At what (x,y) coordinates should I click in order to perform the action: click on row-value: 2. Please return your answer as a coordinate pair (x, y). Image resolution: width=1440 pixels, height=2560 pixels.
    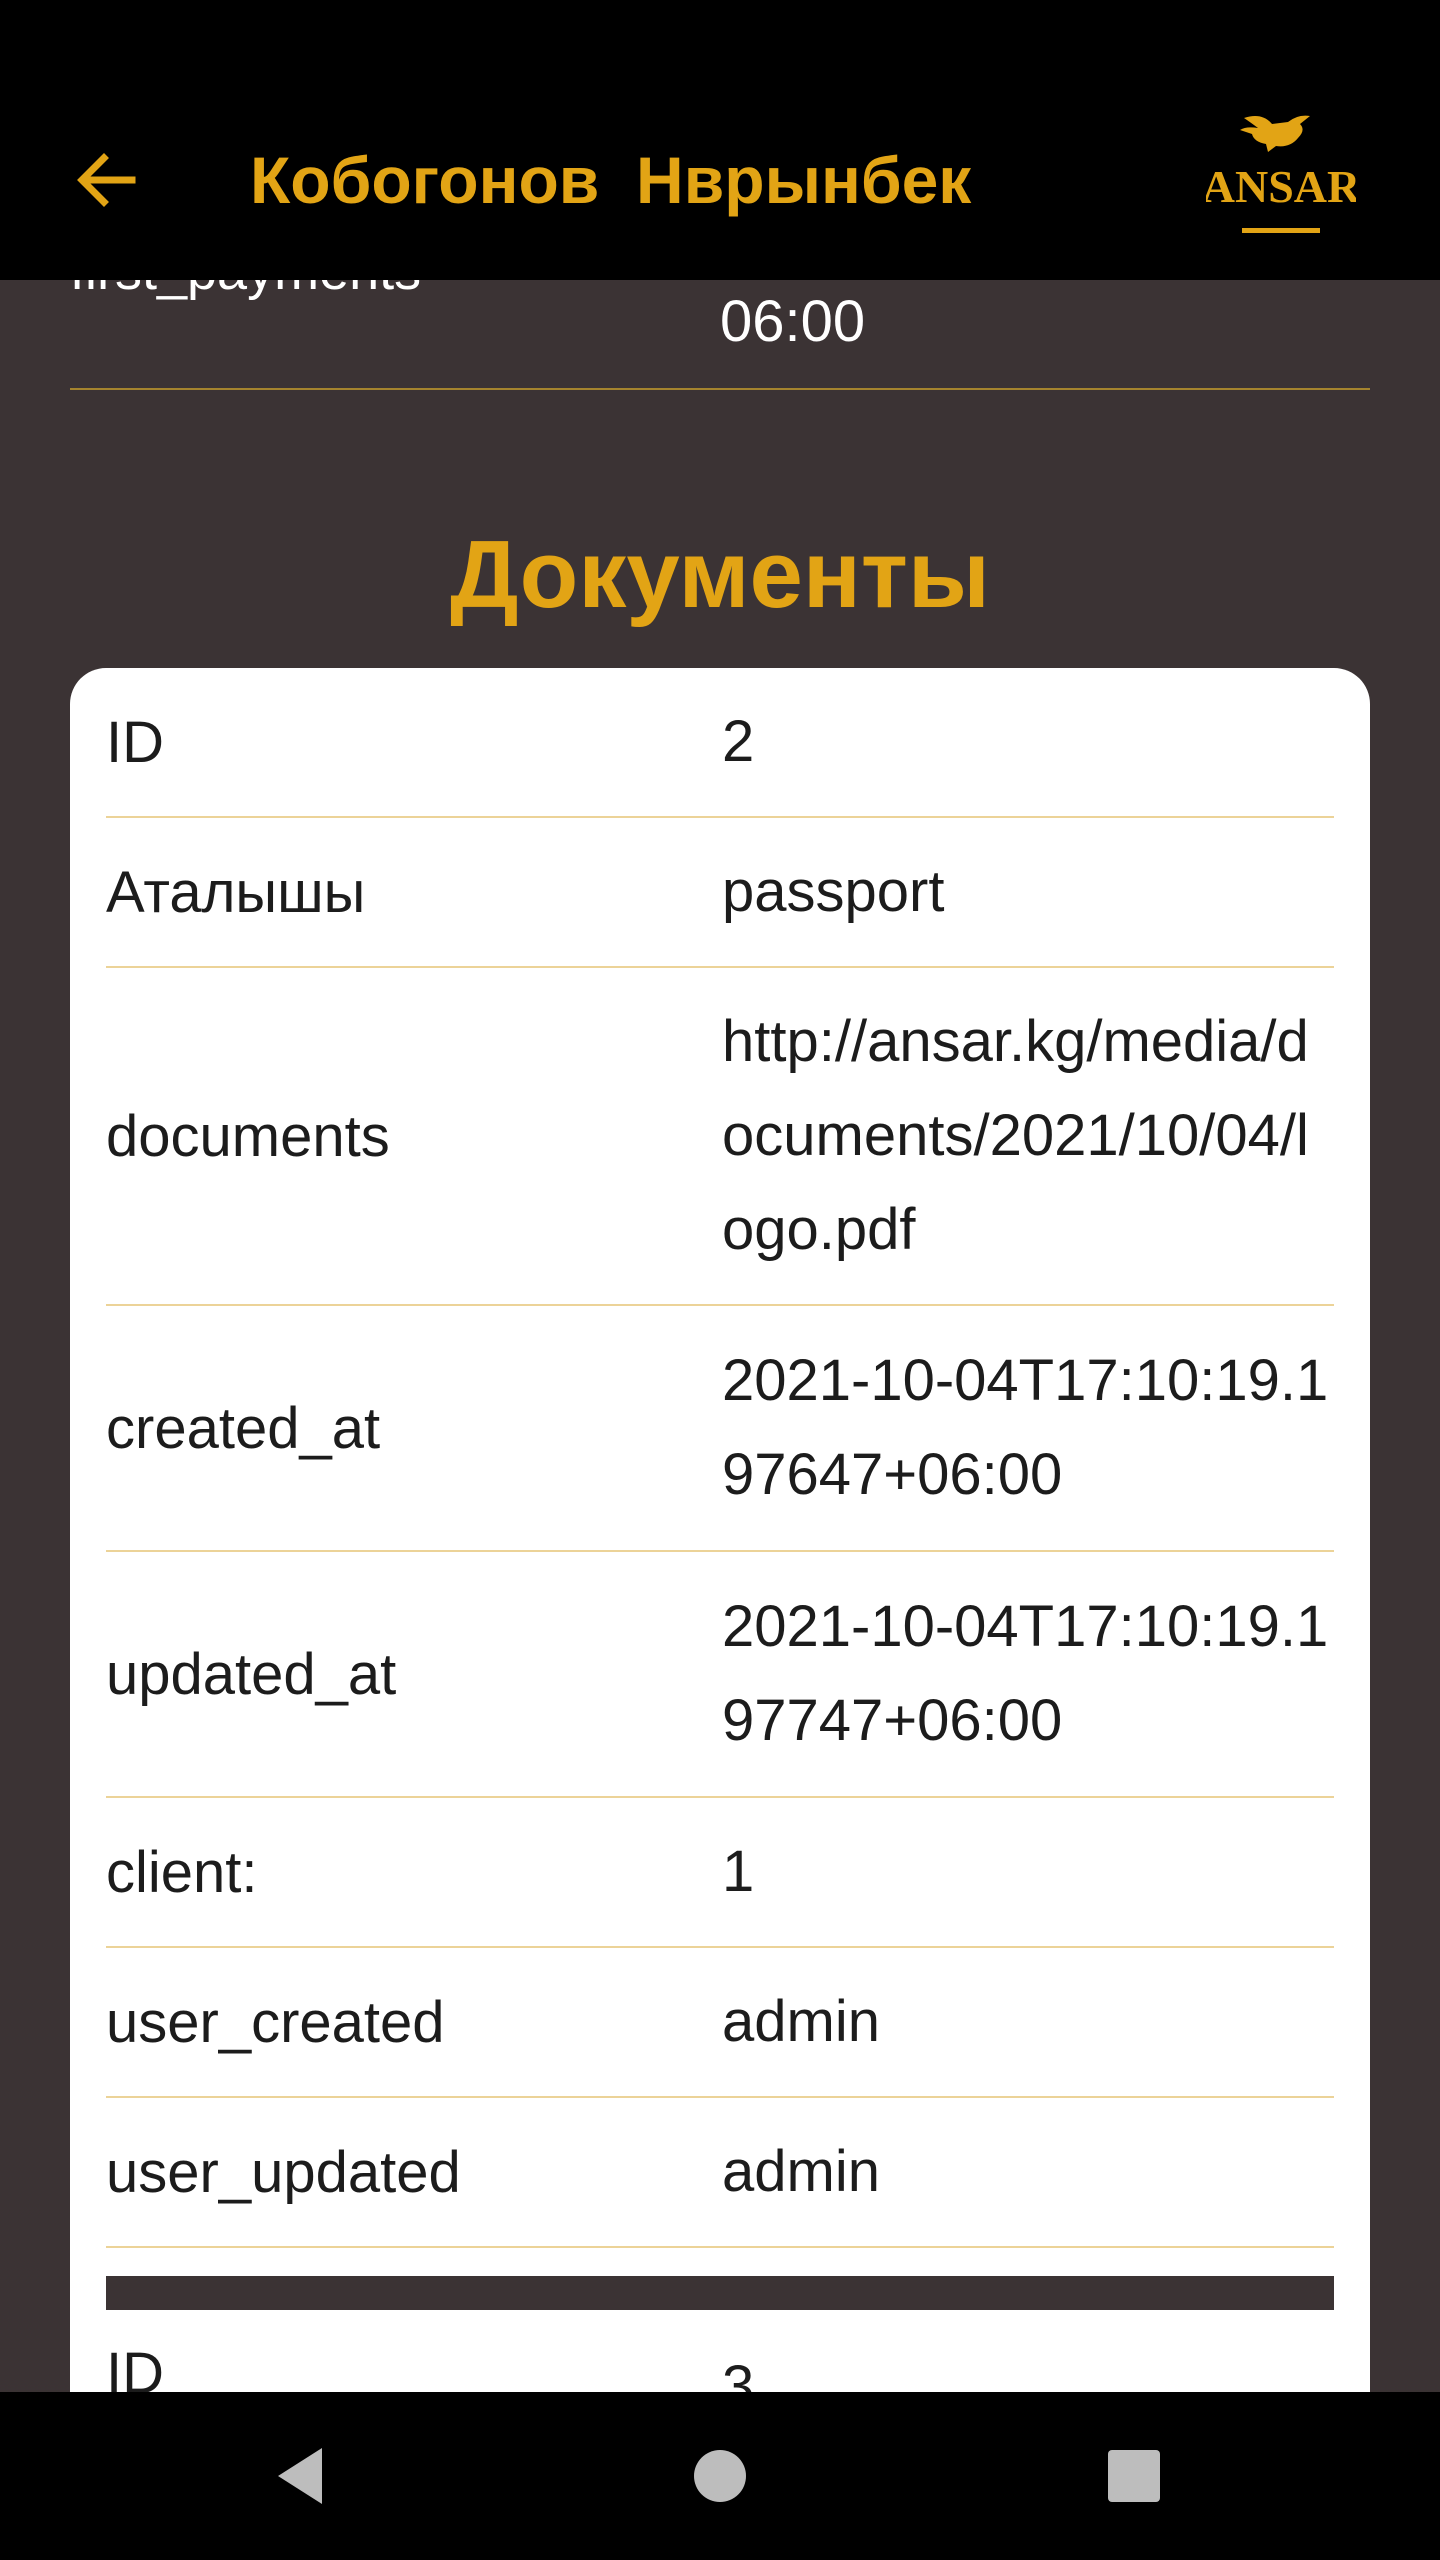
    Looking at the image, I should click on (738, 741).